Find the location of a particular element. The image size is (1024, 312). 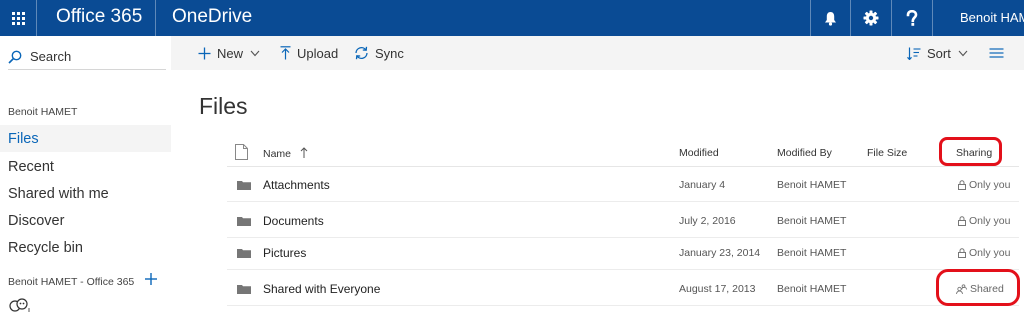

search-input: Search is located at coordinates (87, 57).